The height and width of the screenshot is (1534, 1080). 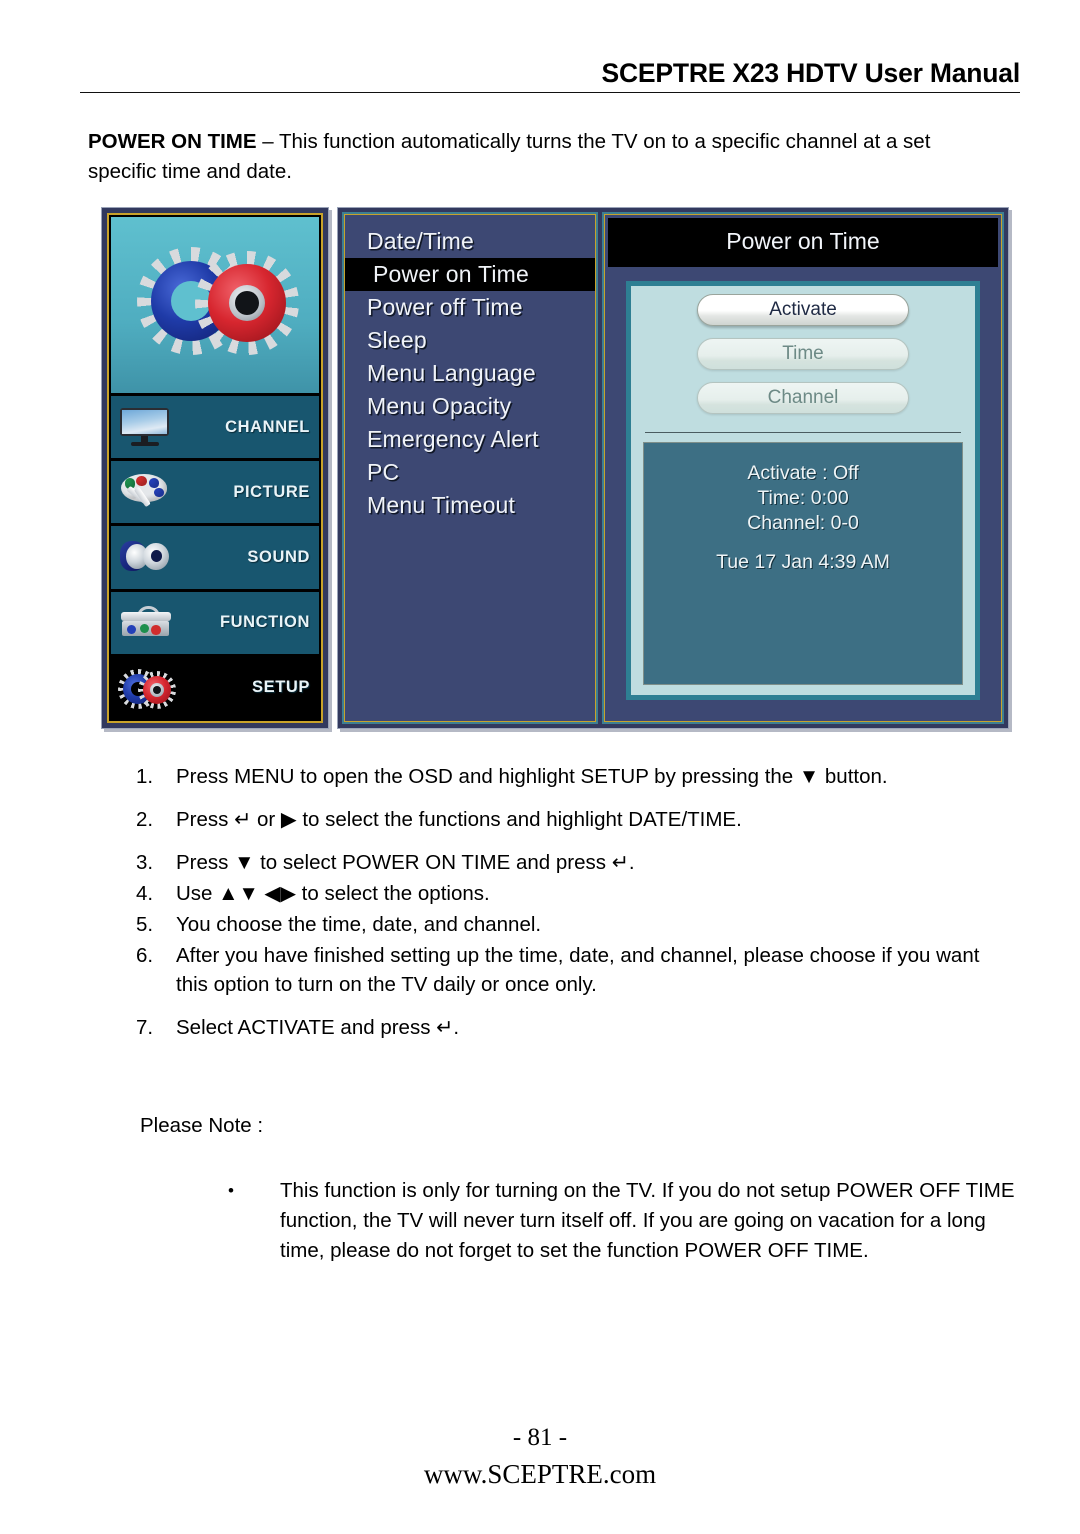 What do you see at coordinates (280, 687) in the screenshot?
I see `sidebar-item-label: SETUP` at bounding box center [280, 687].